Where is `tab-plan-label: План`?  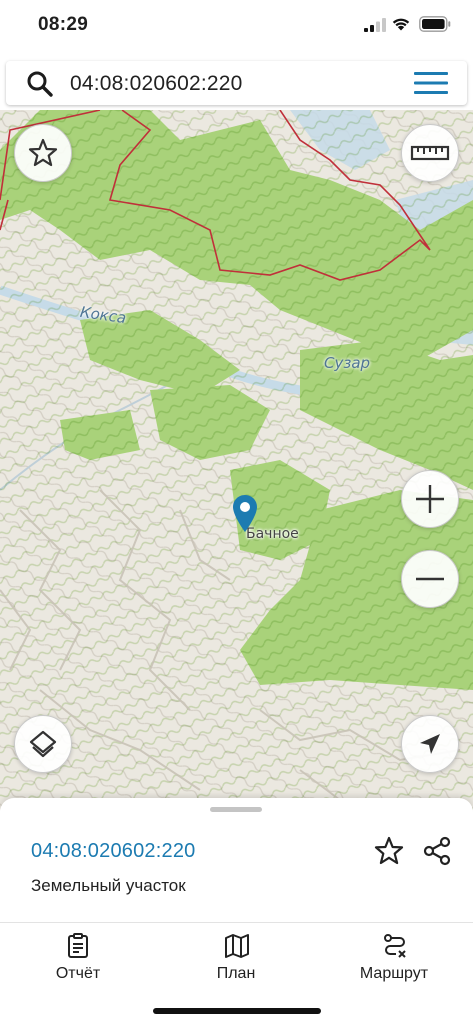
tab-plan-label: План is located at coordinates (236, 973).